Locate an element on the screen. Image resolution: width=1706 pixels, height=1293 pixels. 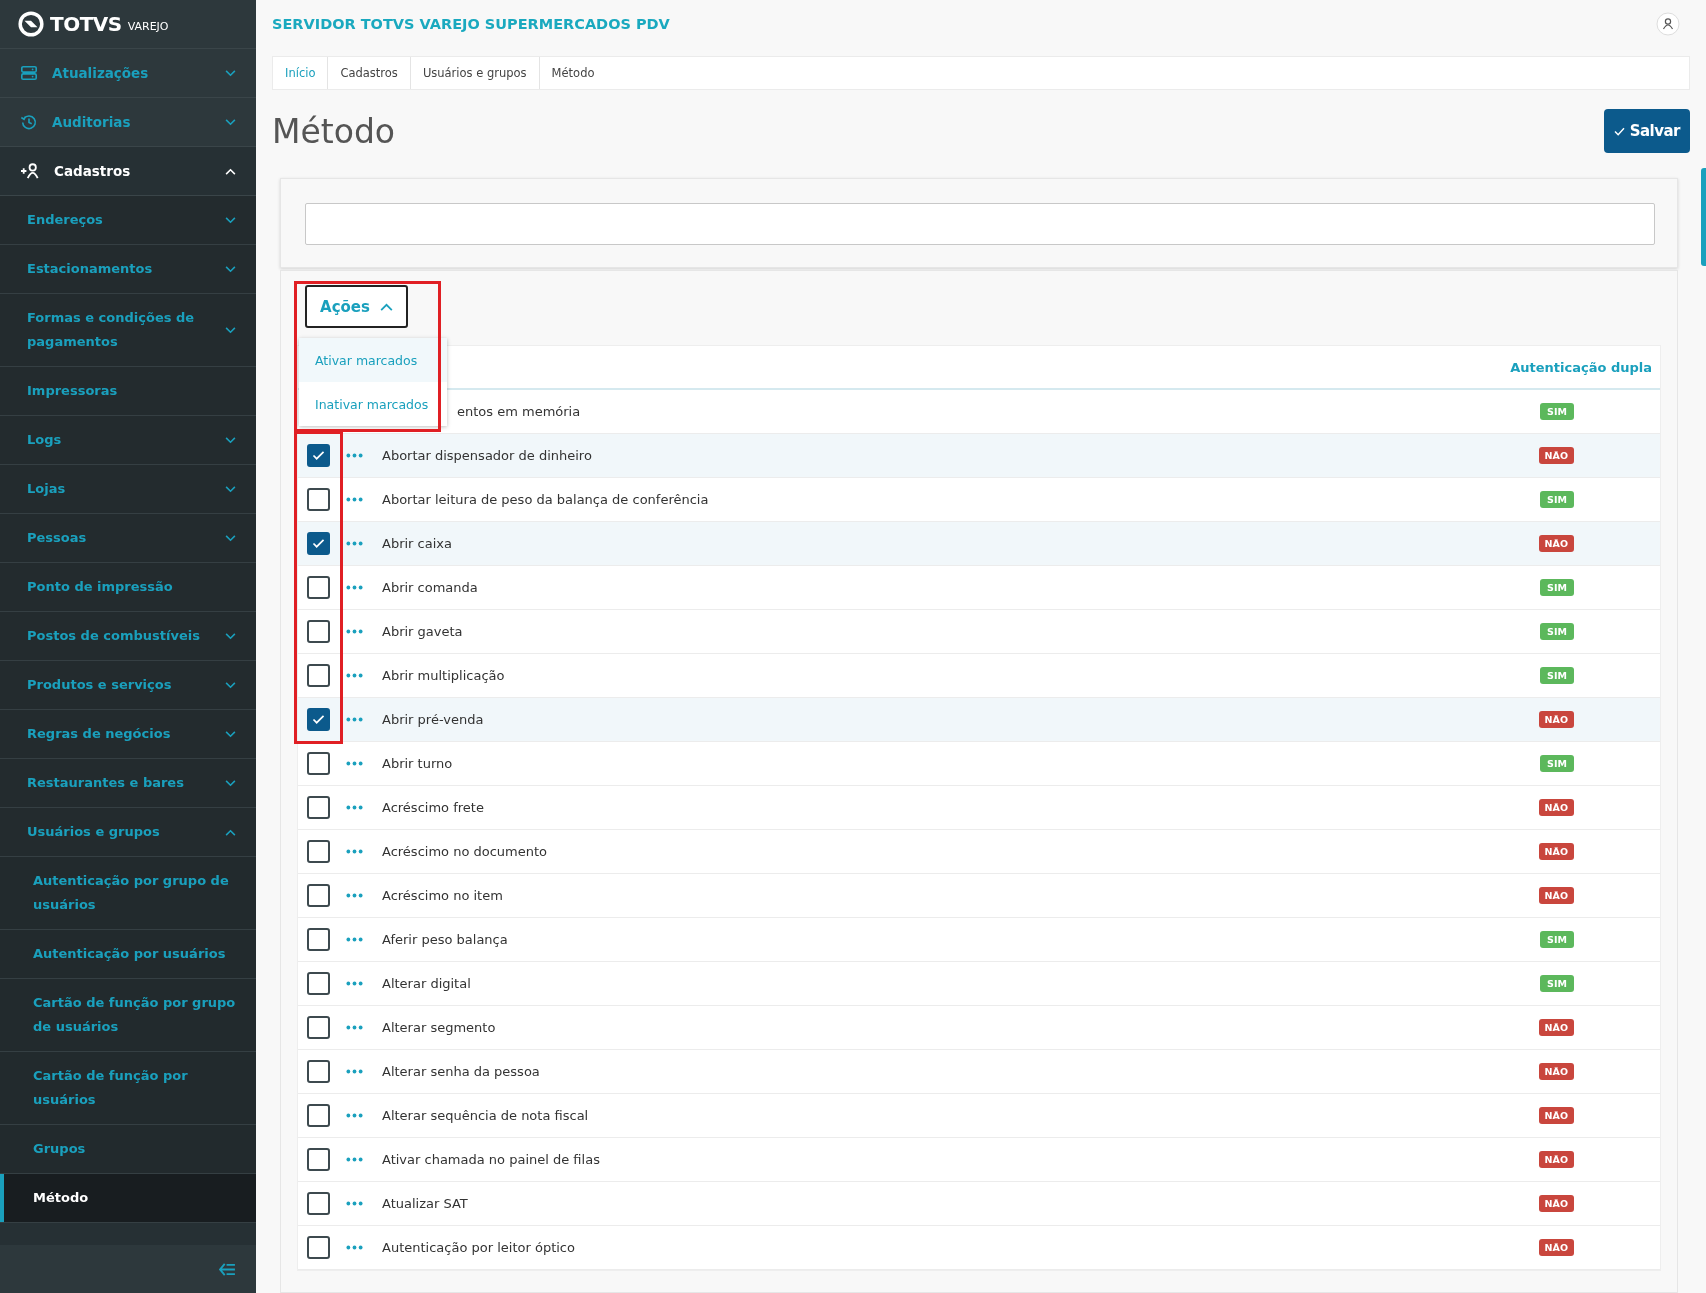
scrollbar is located at coordinates (1703, 217).